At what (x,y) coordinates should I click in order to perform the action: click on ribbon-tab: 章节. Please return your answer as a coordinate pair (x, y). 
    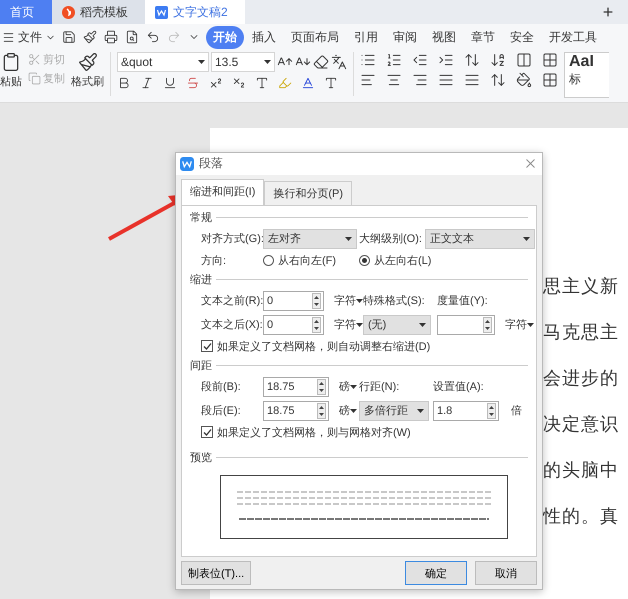
    Looking at the image, I should click on (483, 37).